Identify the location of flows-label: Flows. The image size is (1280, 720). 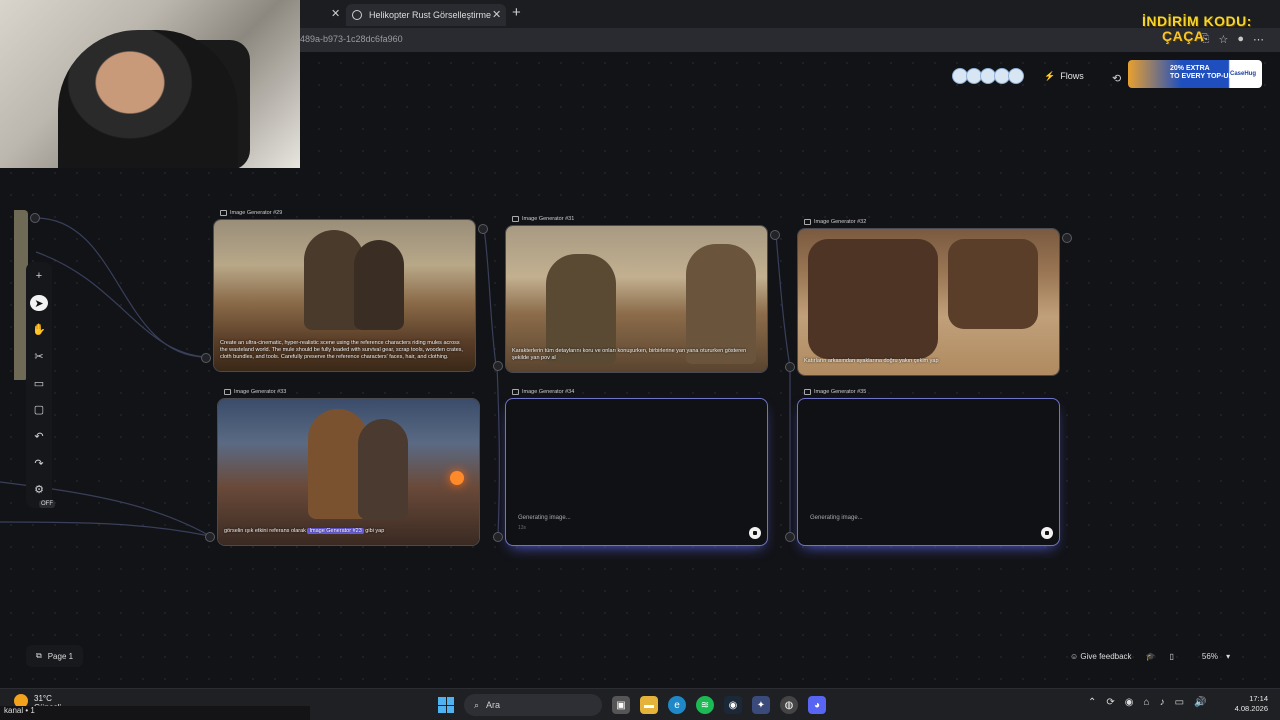
(1072, 76).